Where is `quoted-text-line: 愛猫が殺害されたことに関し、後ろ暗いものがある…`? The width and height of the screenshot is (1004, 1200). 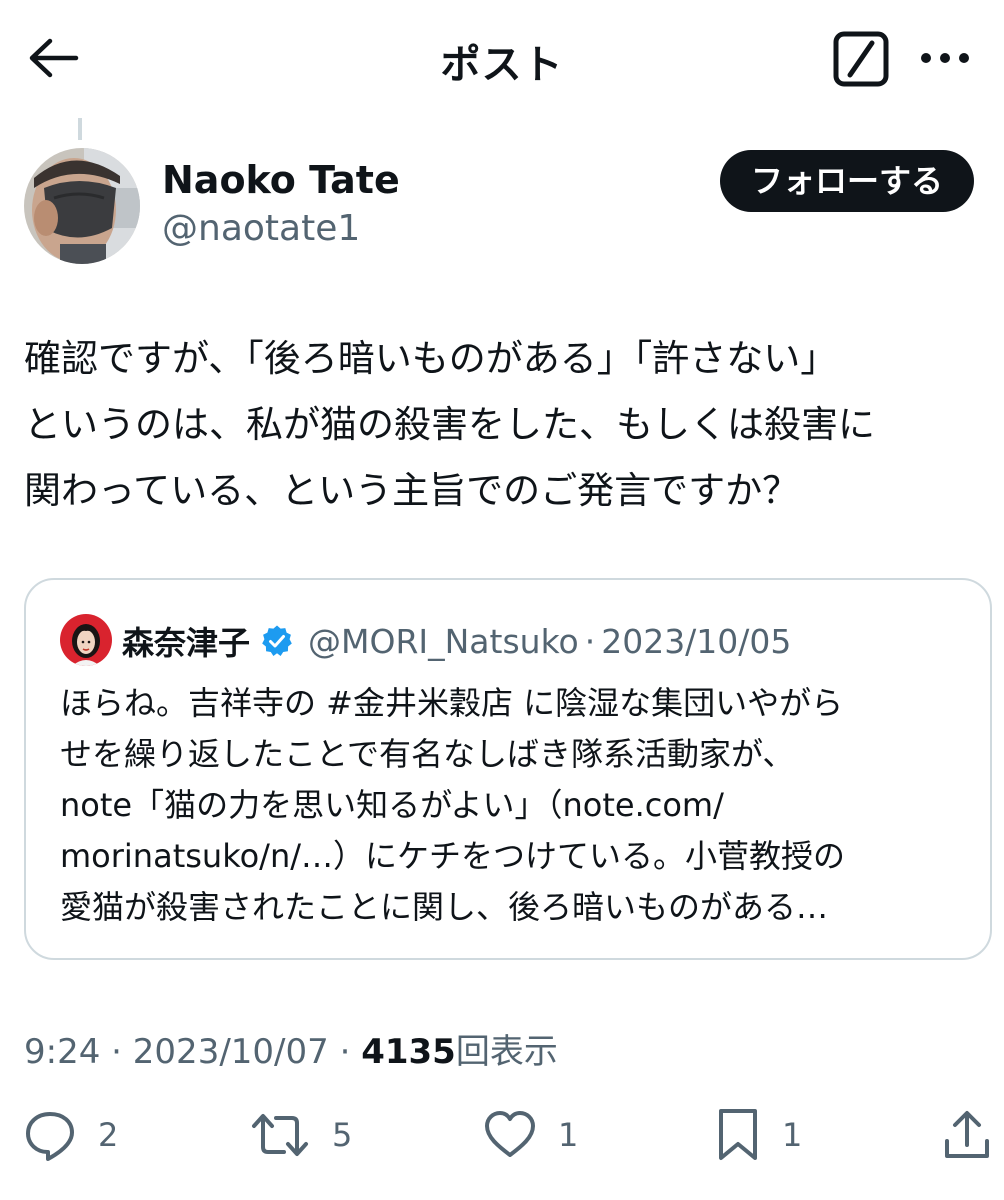 quoted-text-line: 愛猫が殺害されたことに関し、後ろ暗いものがある… is located at coordinates (444, 907).